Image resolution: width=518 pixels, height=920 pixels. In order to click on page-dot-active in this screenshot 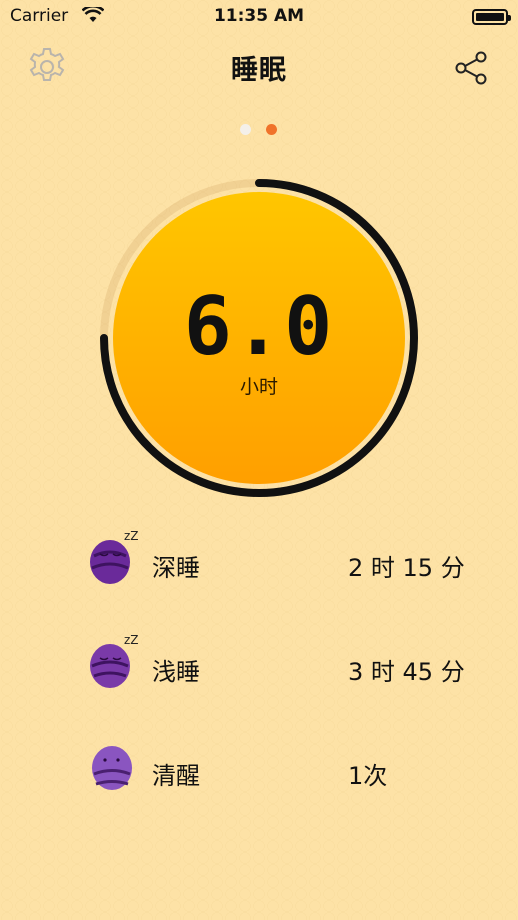, I will do `click(271, 129)`.